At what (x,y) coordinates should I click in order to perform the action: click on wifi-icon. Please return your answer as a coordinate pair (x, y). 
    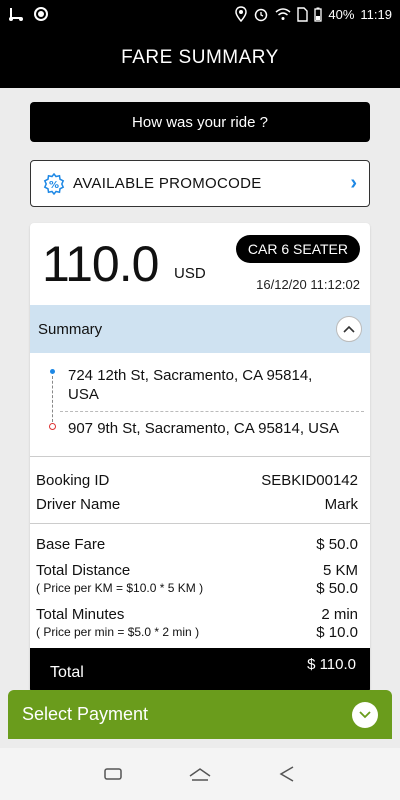
    Looking at the image, I should click on (283, 14).